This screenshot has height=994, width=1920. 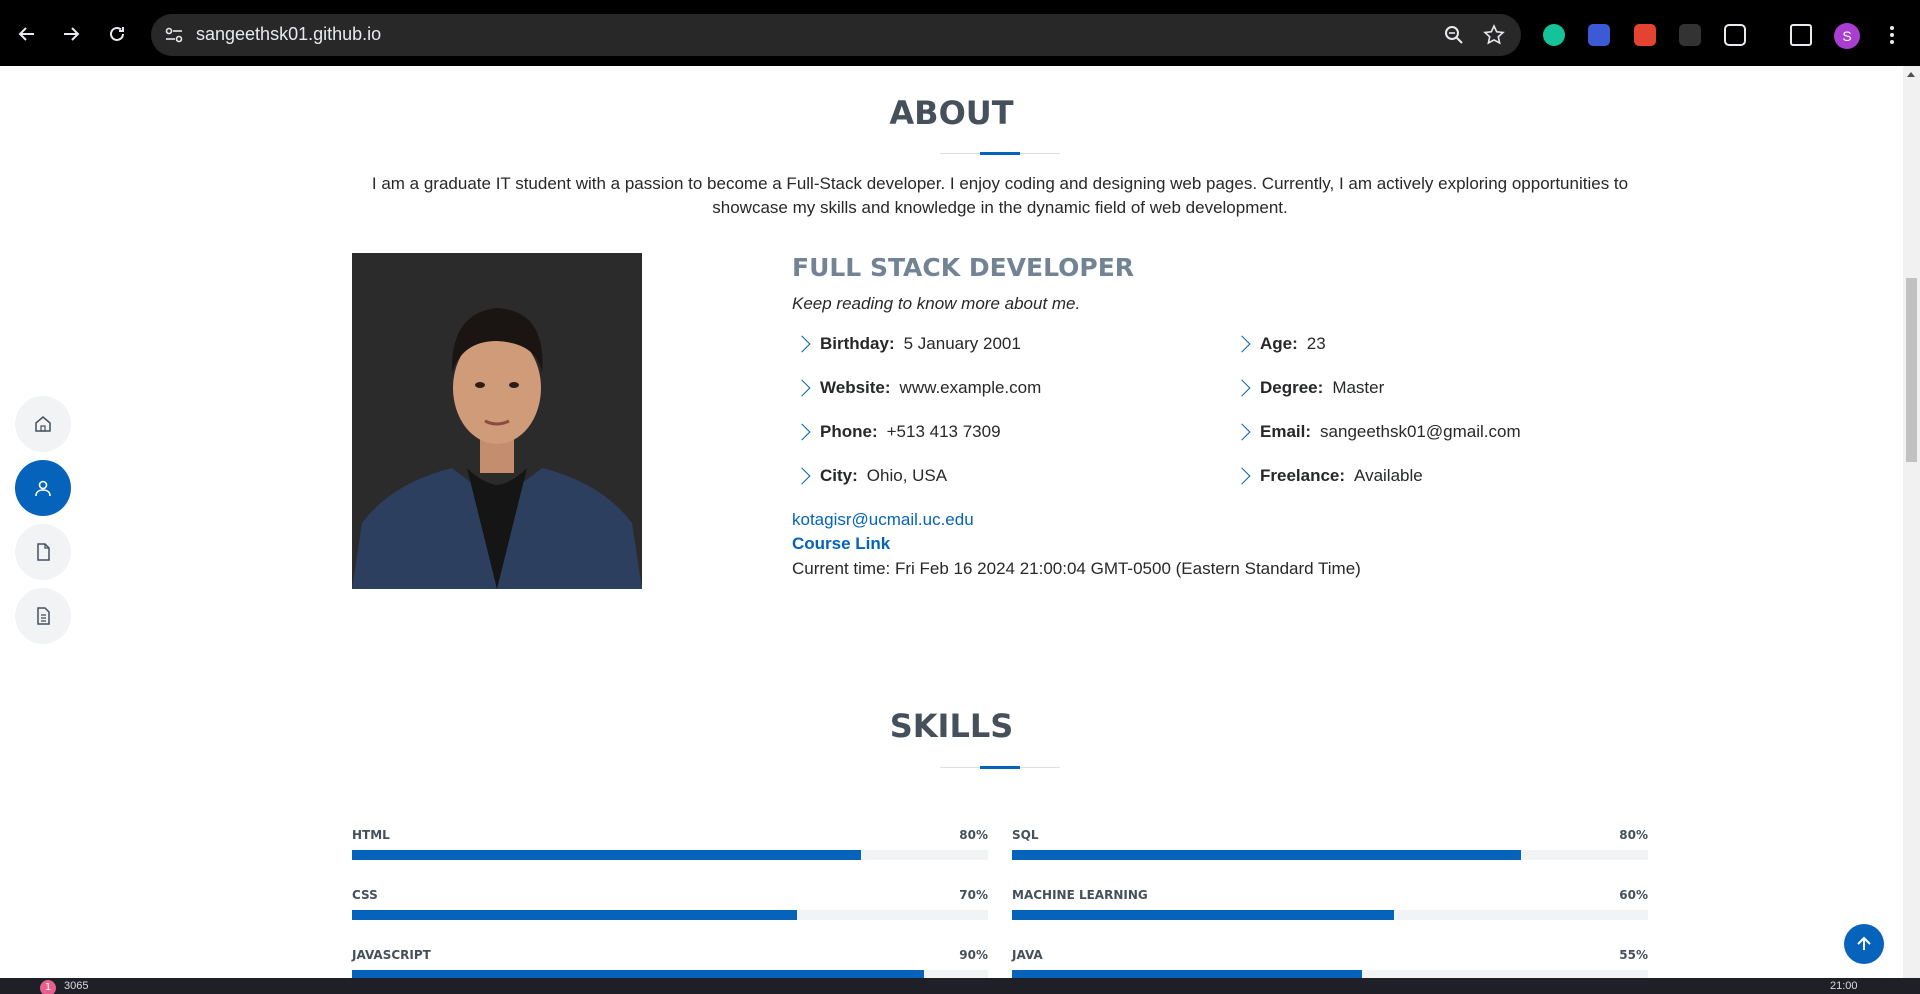 What do you see at coordinates (1735, 35) in the screenshot?
I see `extensions-puzzle-icon` at bounding box center [1735, 35].